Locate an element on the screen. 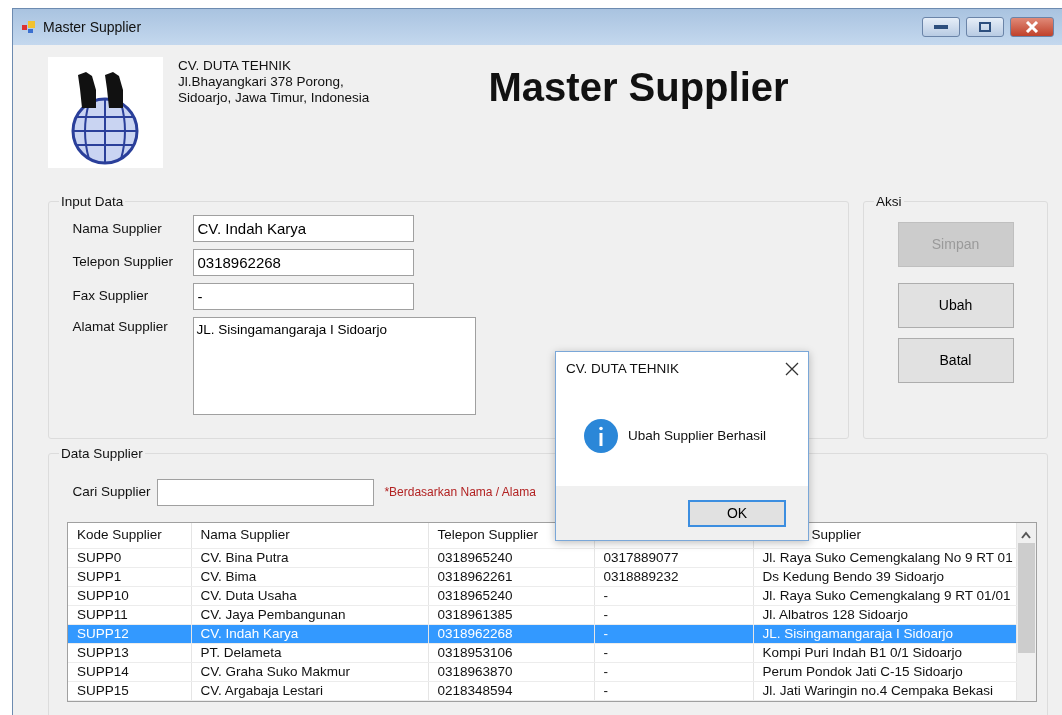 Image resolution: width=1062 pixels, height=715 pixels. table-cell: SUPP13 is located at coordinates (129, 653).